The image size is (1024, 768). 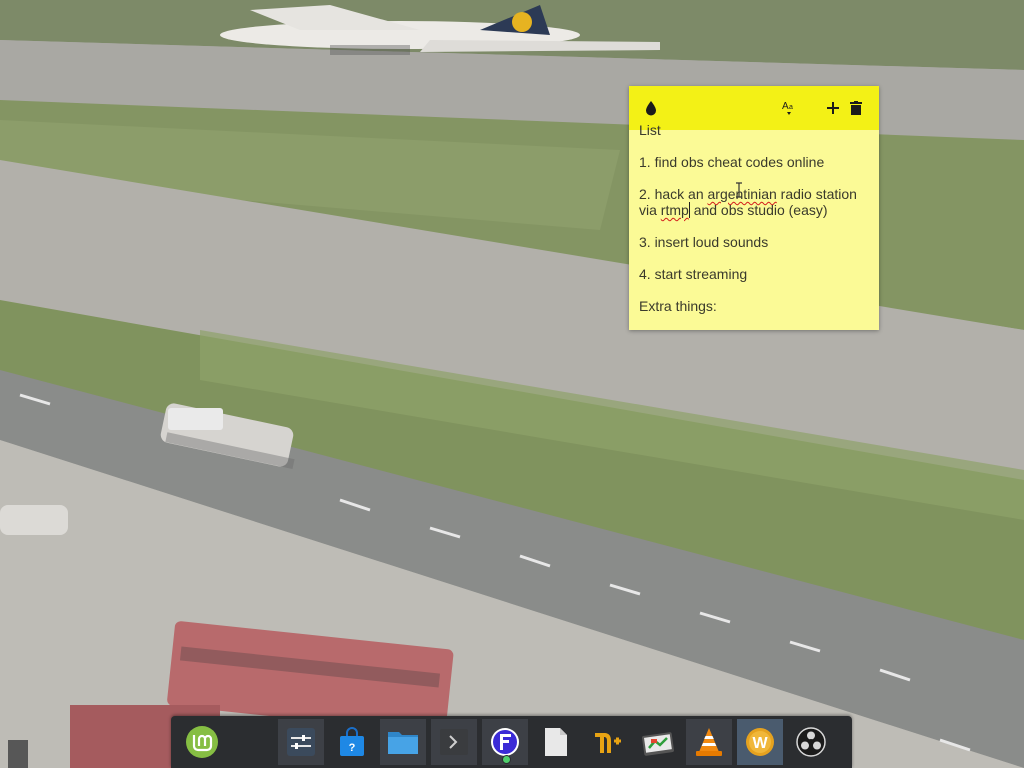 I want to click on note-line: 4. start streaming, so click(x=693, y=274).